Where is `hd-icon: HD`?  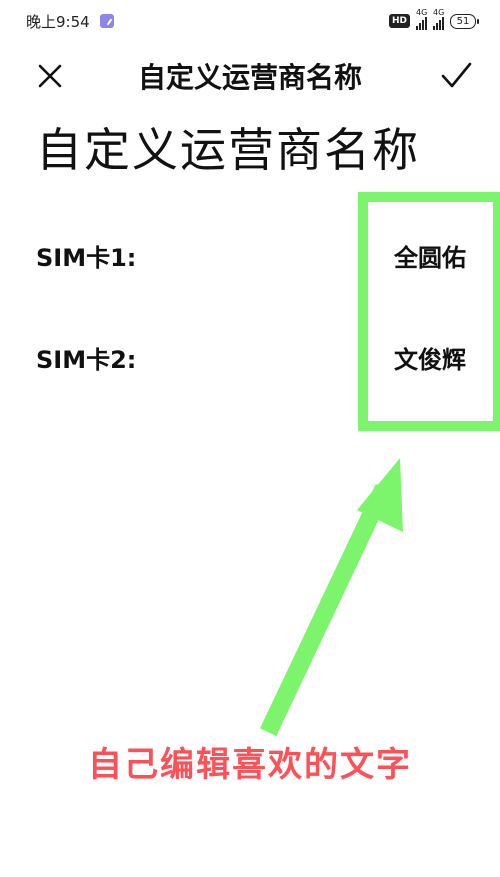 hd-icon: HD is located at coordinates (399, 21).